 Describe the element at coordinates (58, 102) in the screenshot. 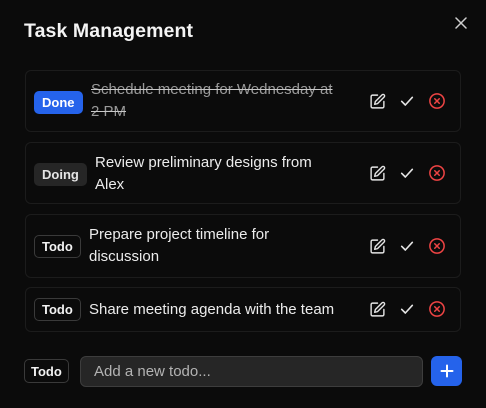

I see `status-badge-done: Done` at that location.